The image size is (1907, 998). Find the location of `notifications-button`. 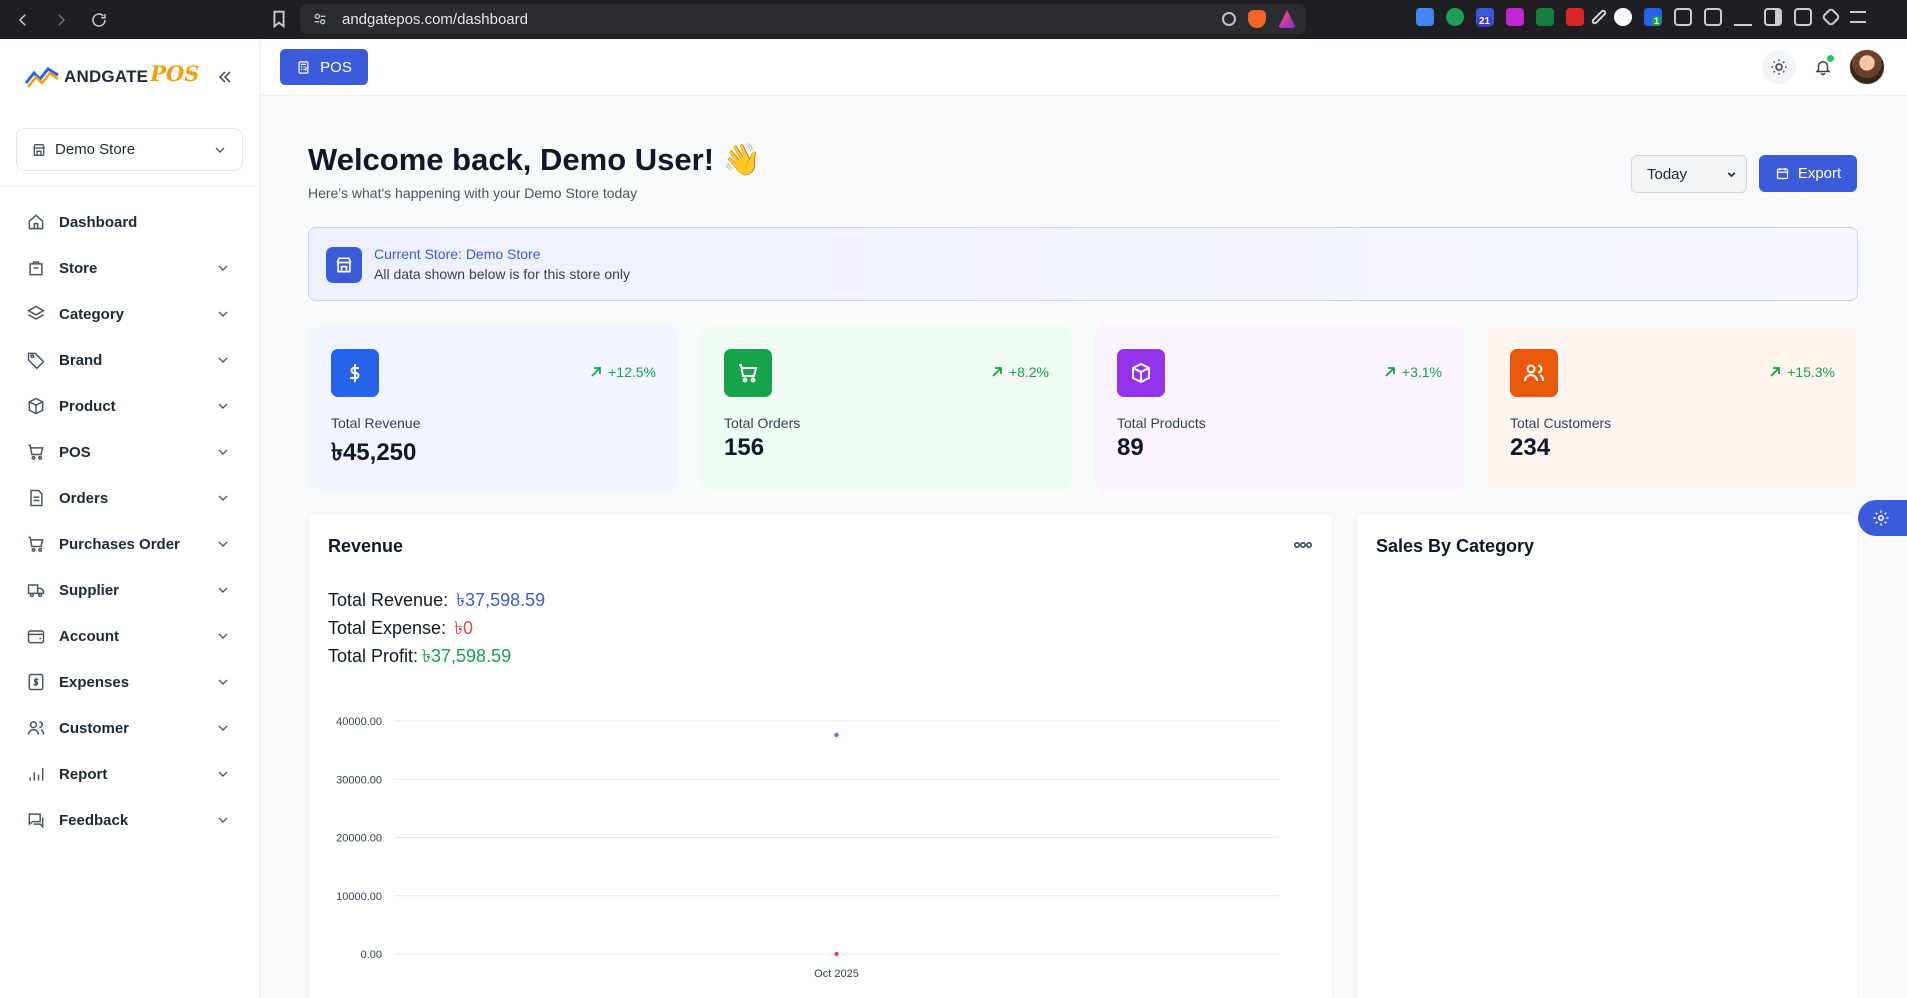

notifications-button is located at coordinates (1823, 67).